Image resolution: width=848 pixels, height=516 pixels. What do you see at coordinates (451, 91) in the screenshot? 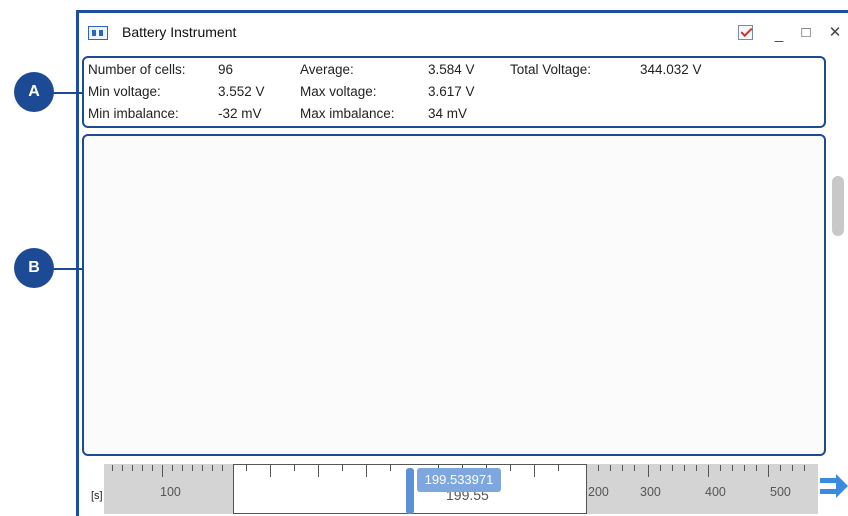
I see `max-voltage-value: 3.617 V` at bounding box center [451, 91].